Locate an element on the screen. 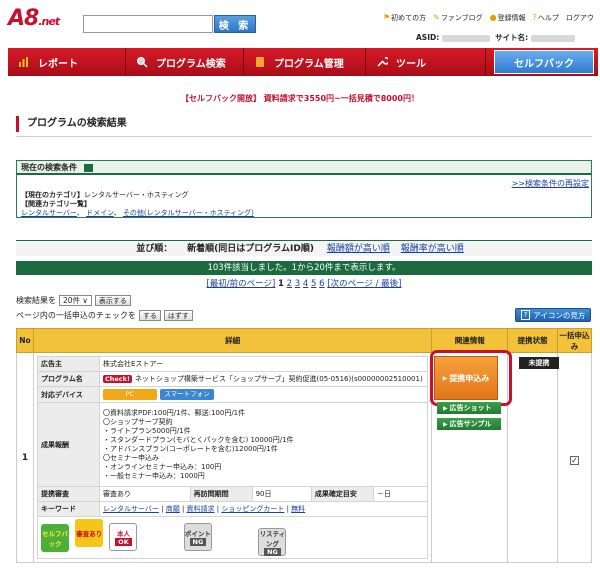  related-category-link: その他(レンタルサーバー・ホスティング) is located at coordinates (188, 213).